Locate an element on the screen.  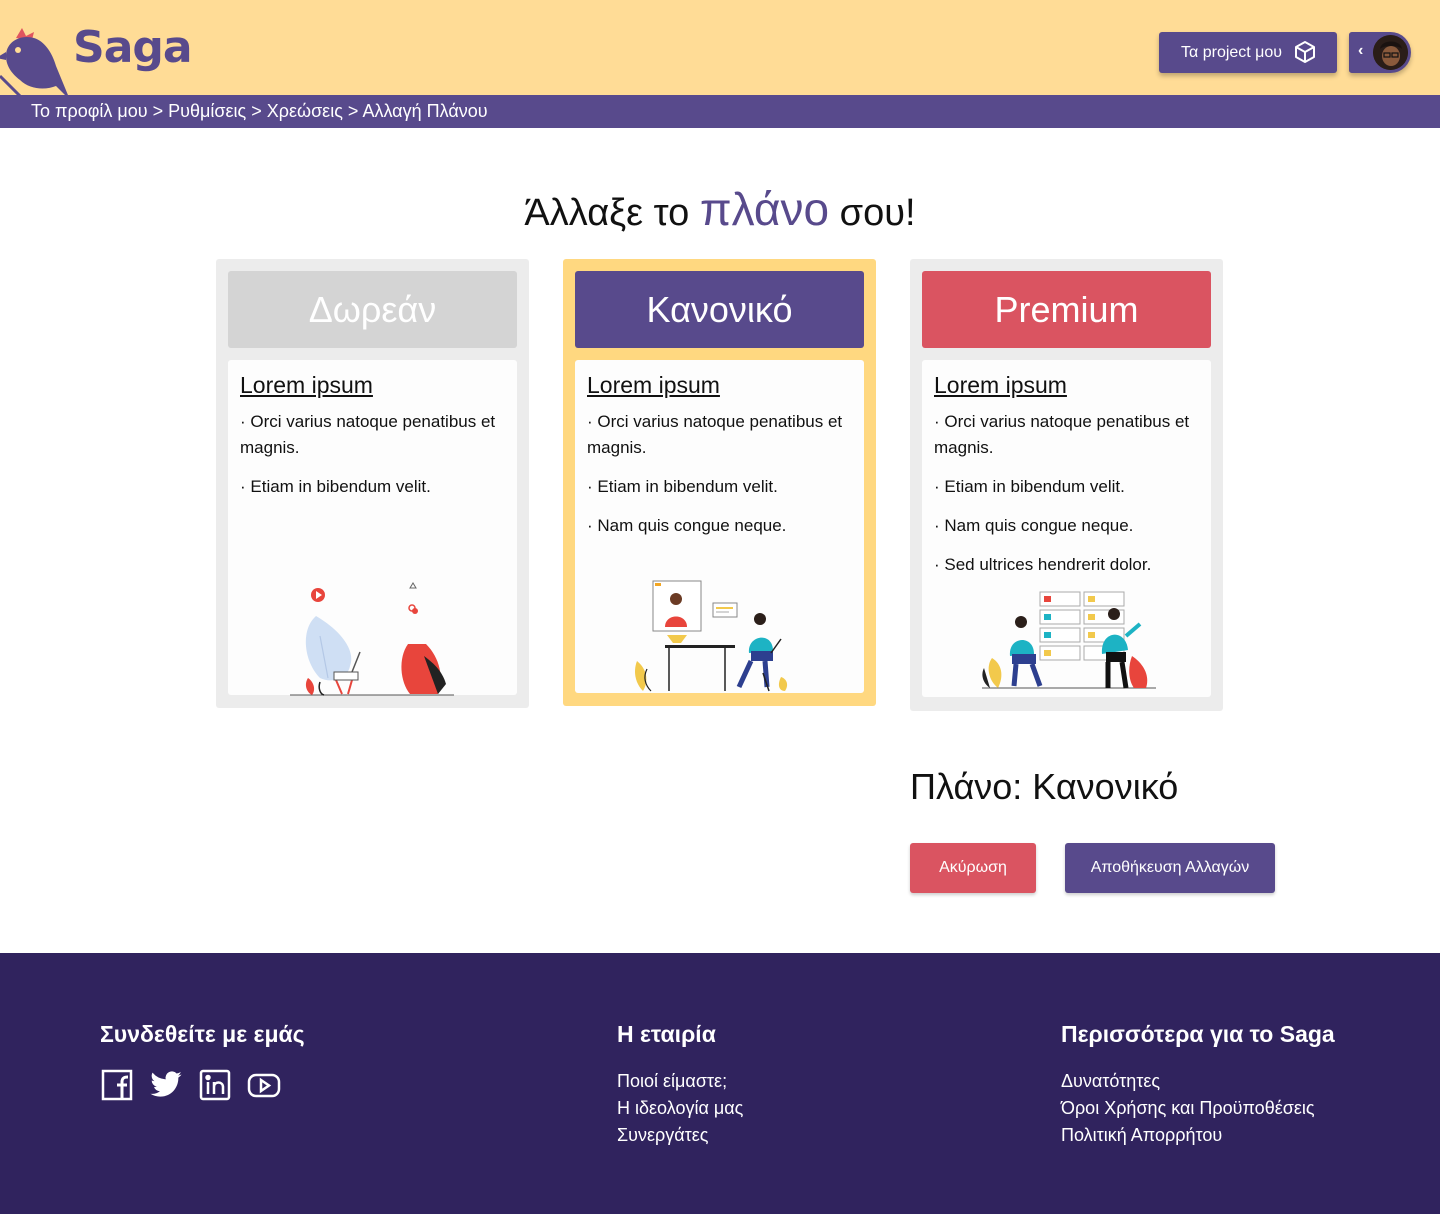
footer-connect: Συνδεθείτε με εμάς is located at coordinates (202, 1061).